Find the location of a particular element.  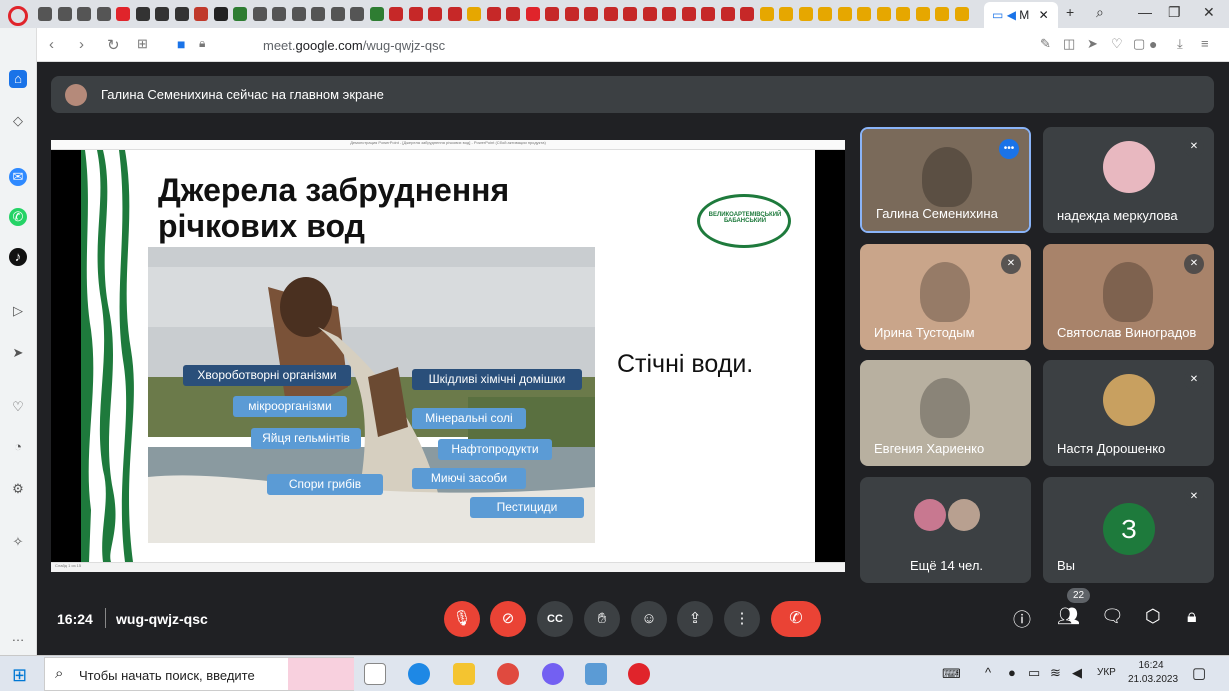

send-icon: ➤ is located at coordinates (1092, 44).